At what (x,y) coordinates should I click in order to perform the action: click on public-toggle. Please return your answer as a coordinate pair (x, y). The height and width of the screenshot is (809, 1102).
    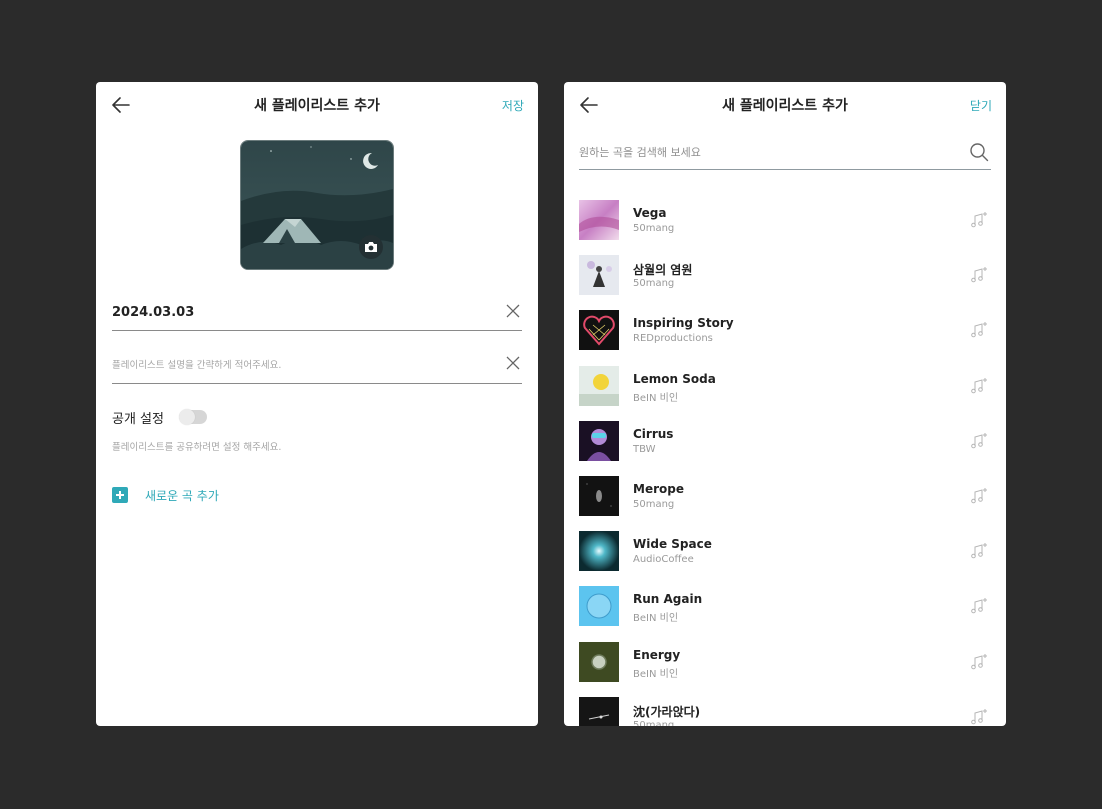
    Looking at the image, I should click on (193, 417).